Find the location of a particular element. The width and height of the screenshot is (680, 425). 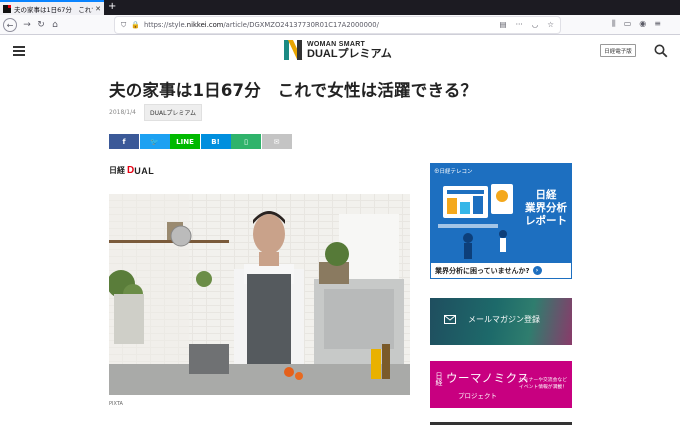

pocket-icon: ◡ is located at coordinates (535, 24).